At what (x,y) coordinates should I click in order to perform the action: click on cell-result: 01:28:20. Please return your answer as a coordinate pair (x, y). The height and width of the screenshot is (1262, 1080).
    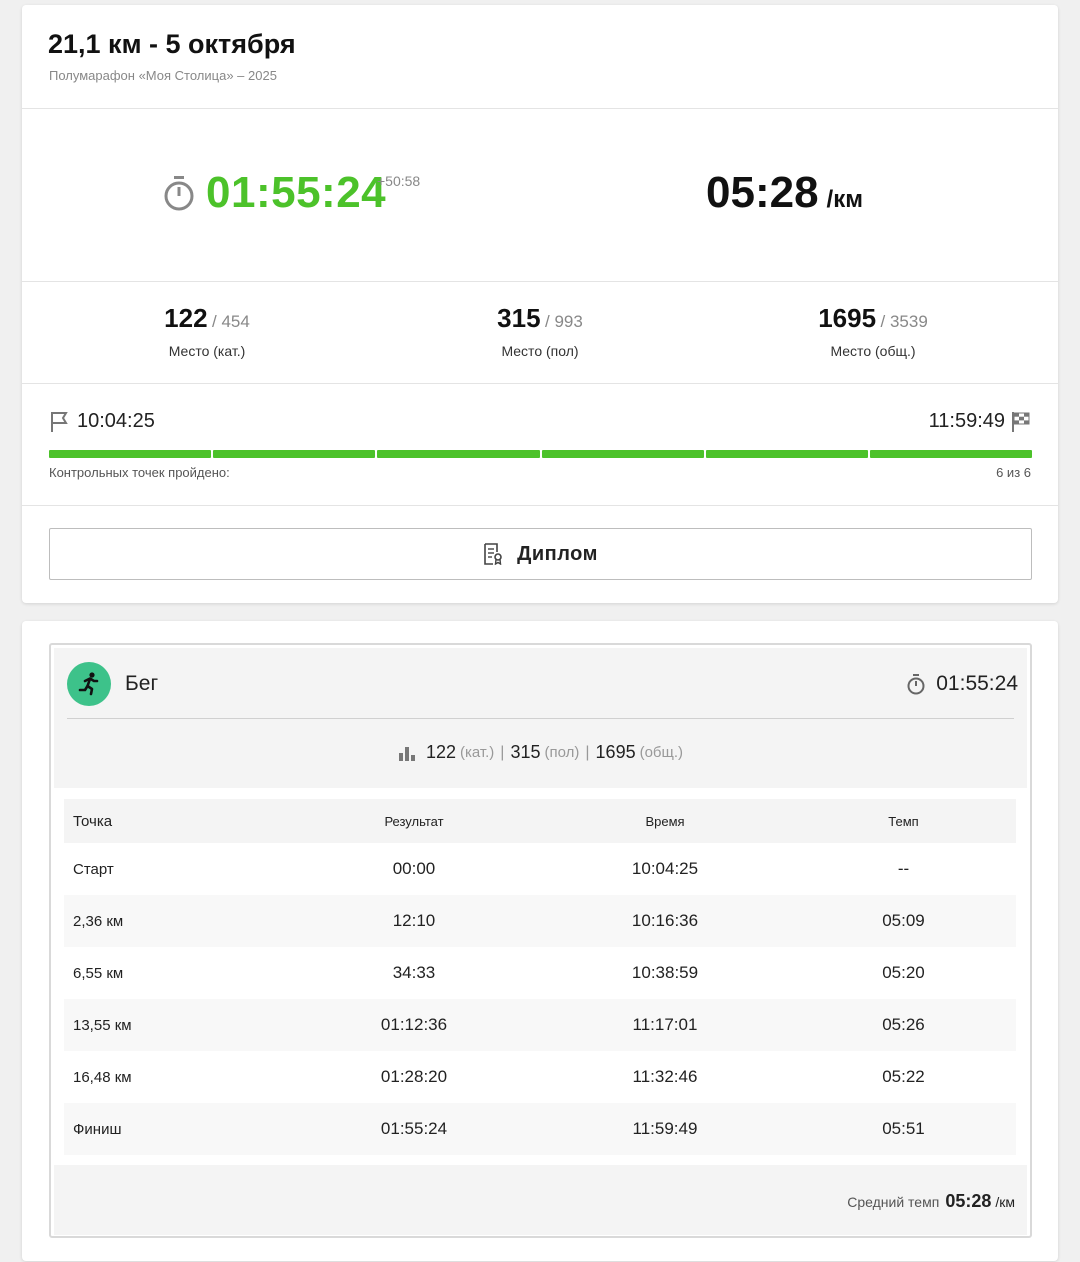
    Looking at the image, I should click on (414, 1076).